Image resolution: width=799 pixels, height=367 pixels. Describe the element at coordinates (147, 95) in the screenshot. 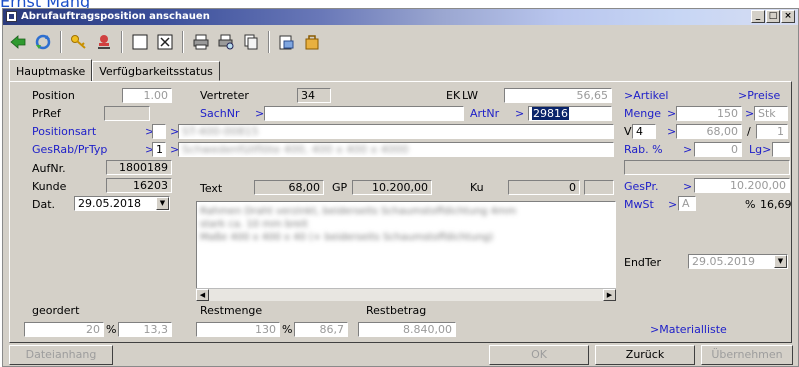

I see `position-field: 1.00` at that location.